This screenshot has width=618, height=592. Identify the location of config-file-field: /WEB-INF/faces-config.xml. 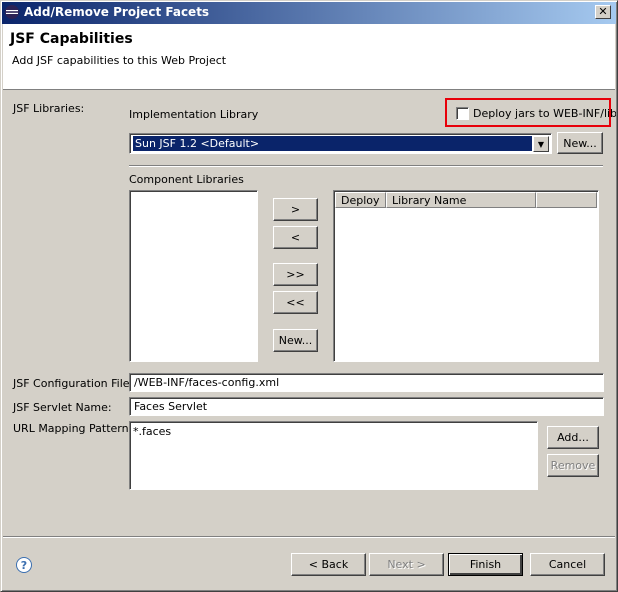
(366, 382).